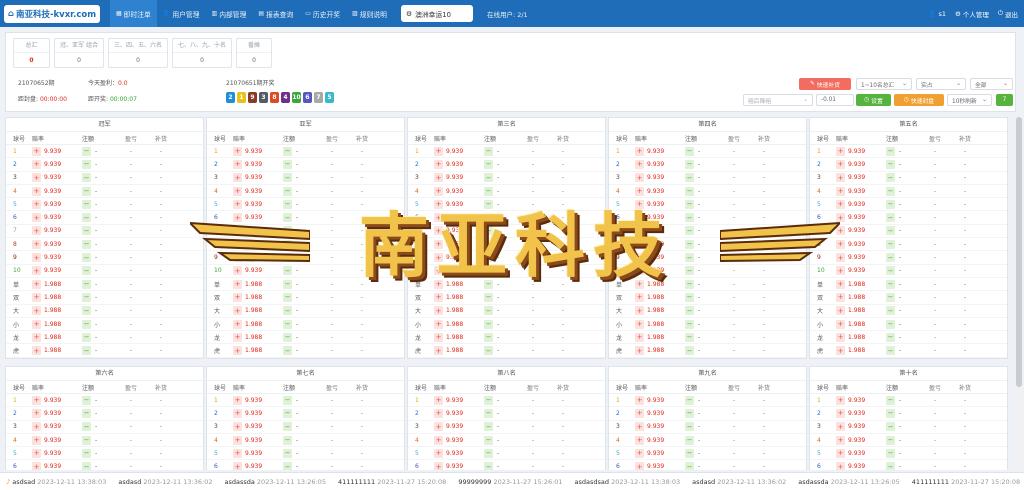  I want to click on nav-item: ▭ 历史开奖, so click(322, 13).